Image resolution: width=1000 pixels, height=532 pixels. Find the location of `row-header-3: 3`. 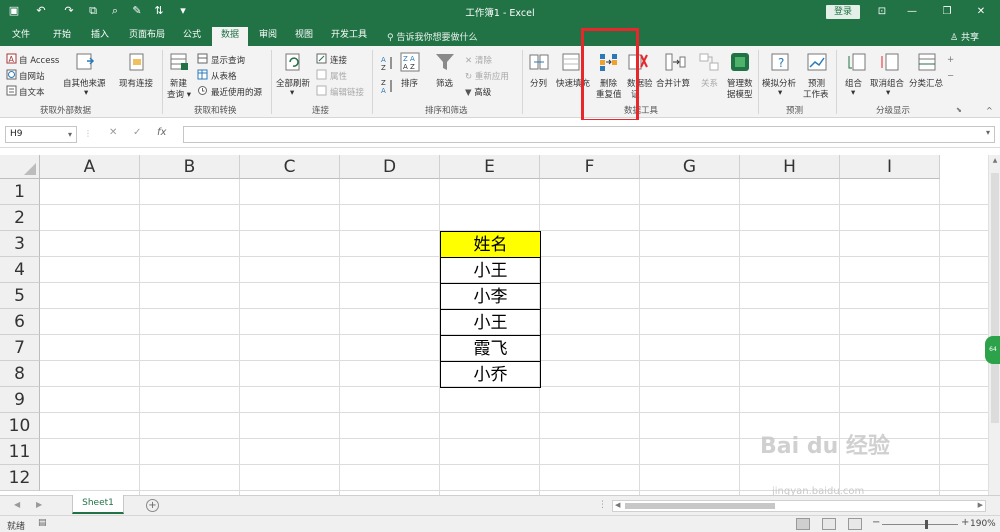

row-header-3: 3 is located at coordinates (20, 244).